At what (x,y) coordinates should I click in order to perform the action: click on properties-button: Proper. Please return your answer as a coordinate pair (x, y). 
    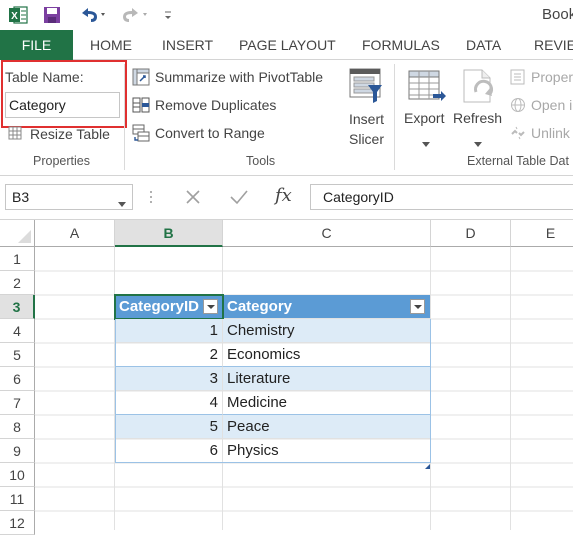
    Looking at the image, I should click on (552, 77).